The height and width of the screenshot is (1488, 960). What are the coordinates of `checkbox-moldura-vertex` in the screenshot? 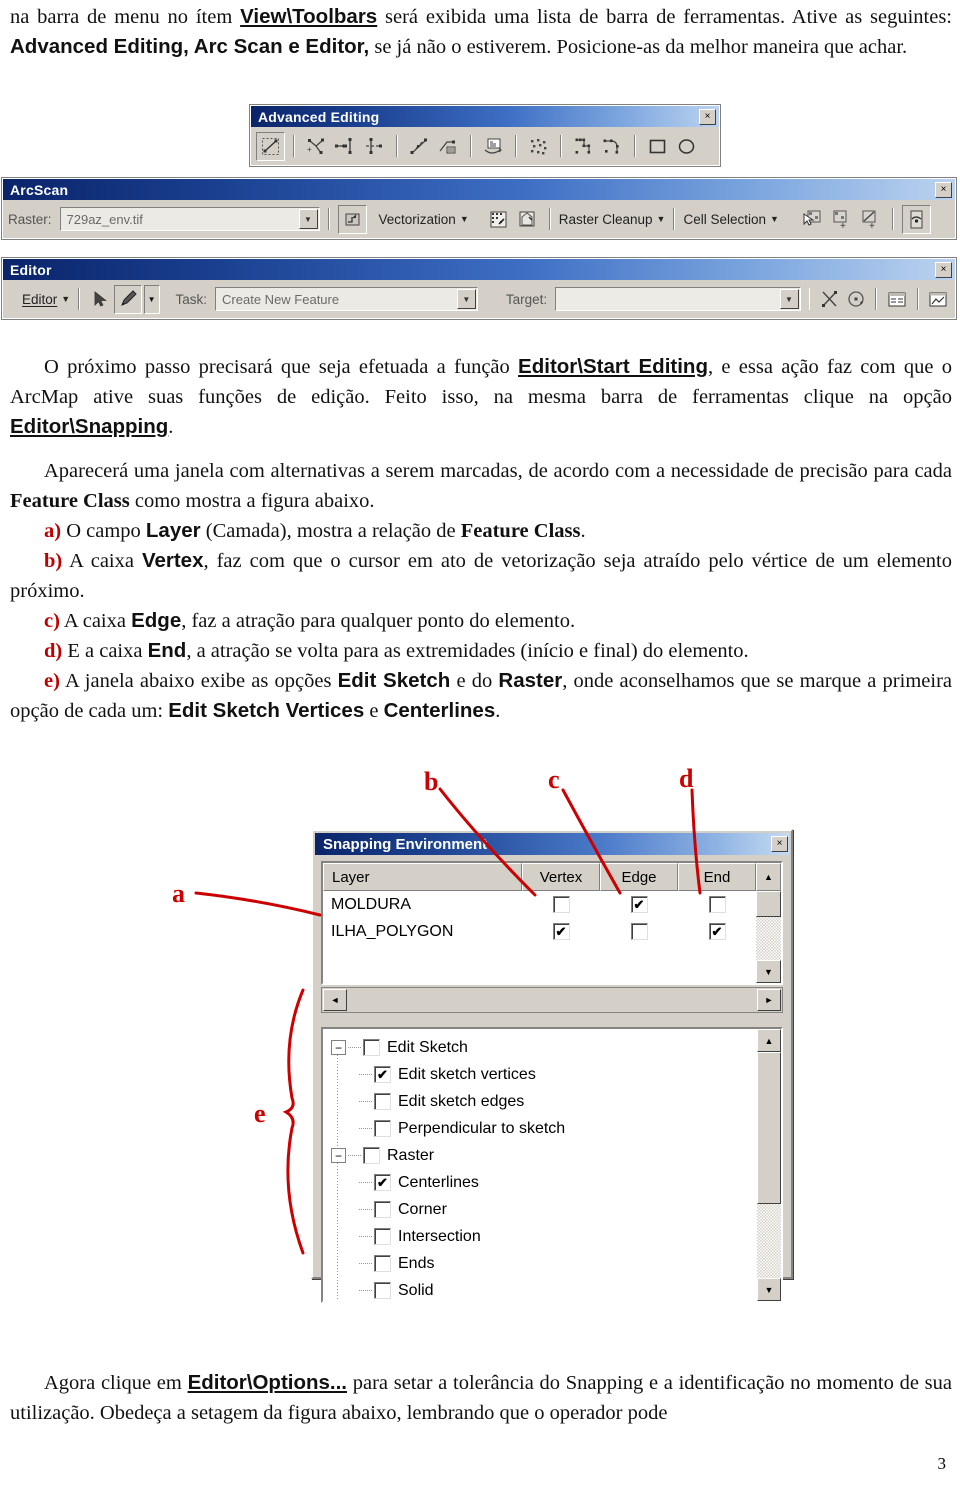 It's located at (561, 904).